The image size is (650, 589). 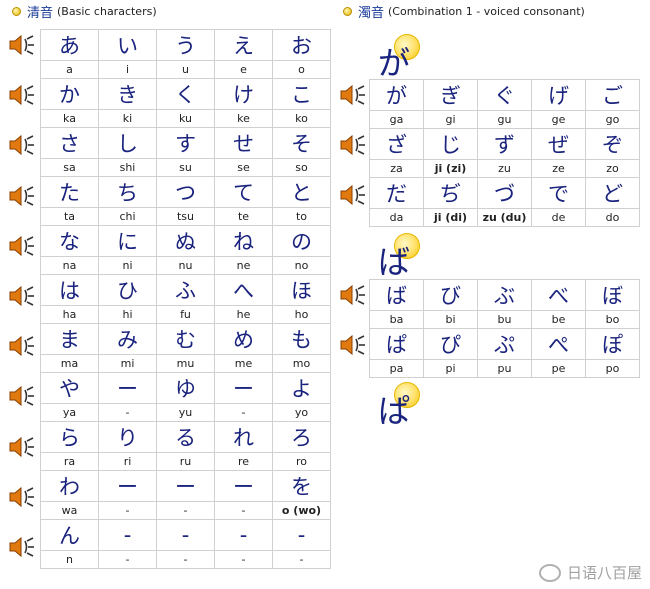 I want to click on romaji-cell: ke, so click(x=243, y=118).